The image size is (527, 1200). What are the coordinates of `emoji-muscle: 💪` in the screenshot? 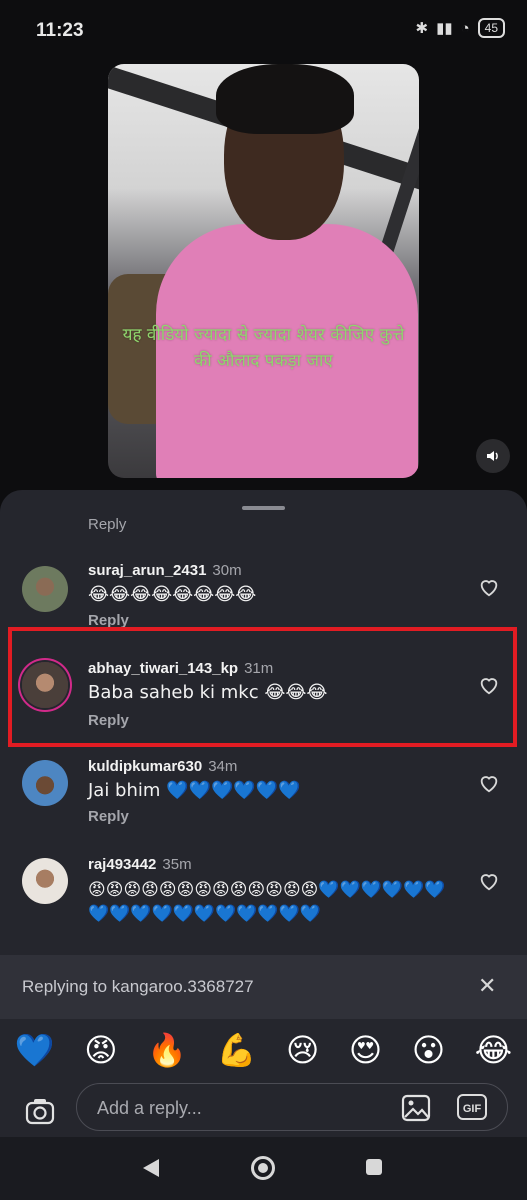 It's located at (237, 1050).